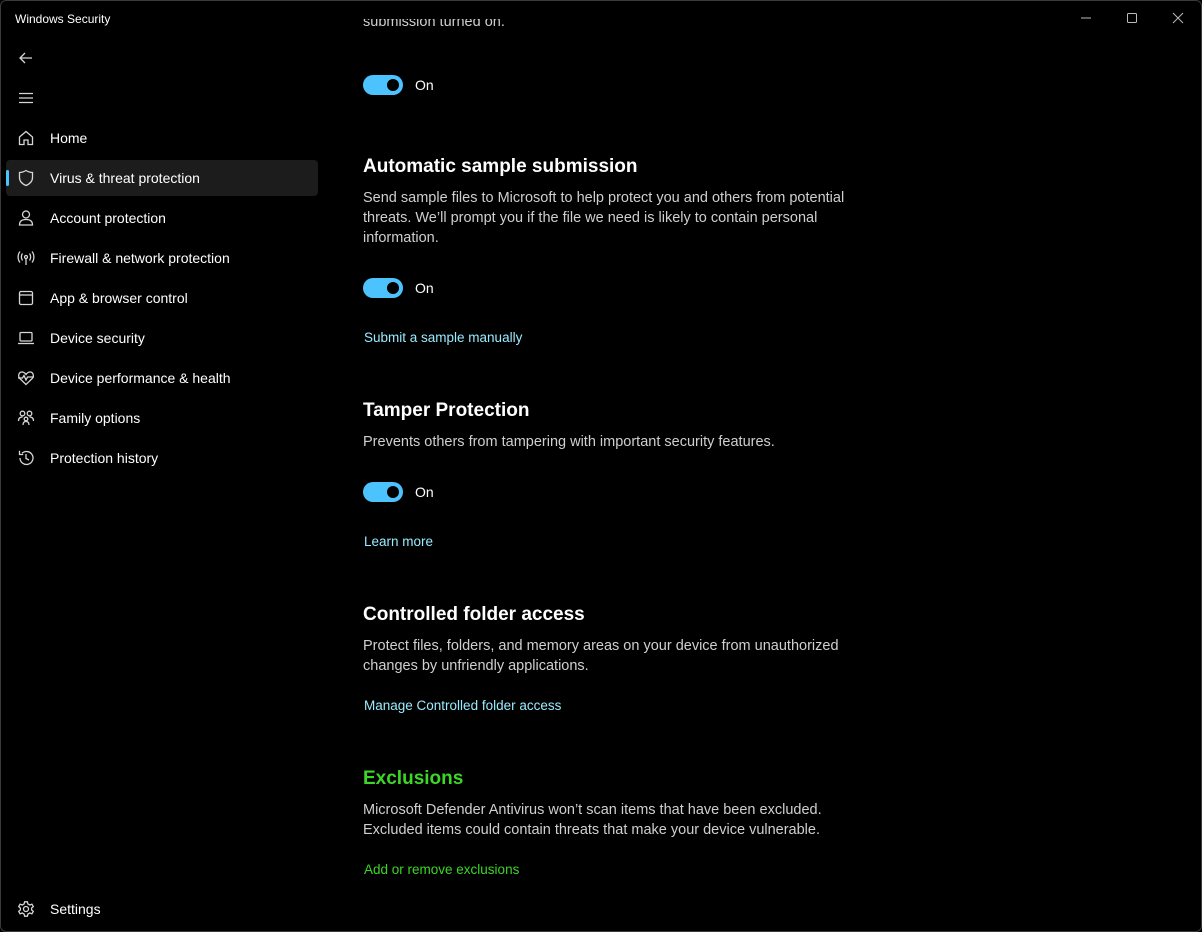 The image size is (1202, 932). Describe the element at coordinates (26, 378) in the screenshot. I see `heart-pulse-icon` at that location.